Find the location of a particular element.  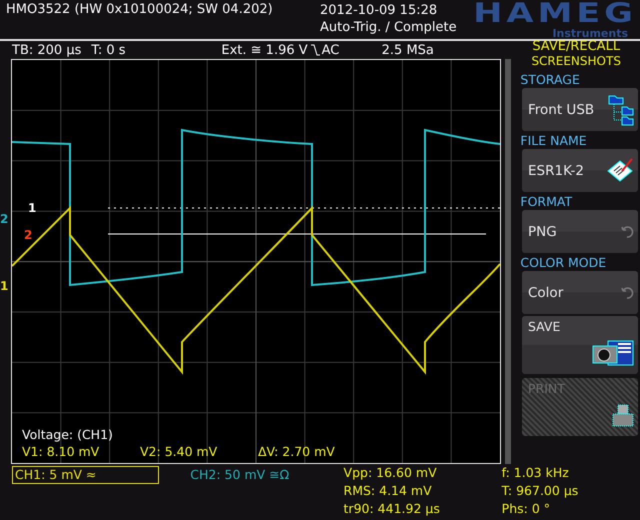

brand-logo: HAMEG is located at coordinates (555, 14).